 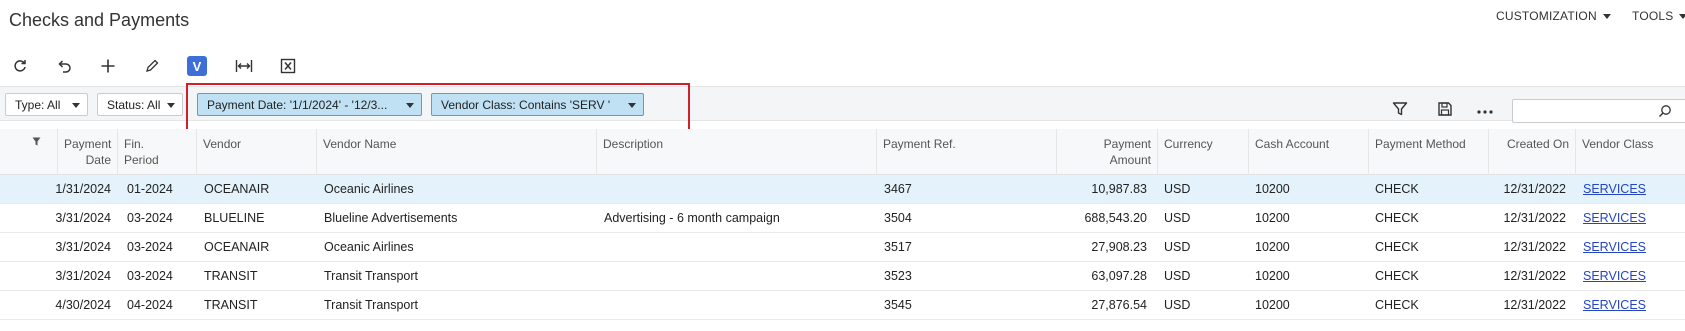 I want to click on toolbar: V, so click(x=160, y=66).